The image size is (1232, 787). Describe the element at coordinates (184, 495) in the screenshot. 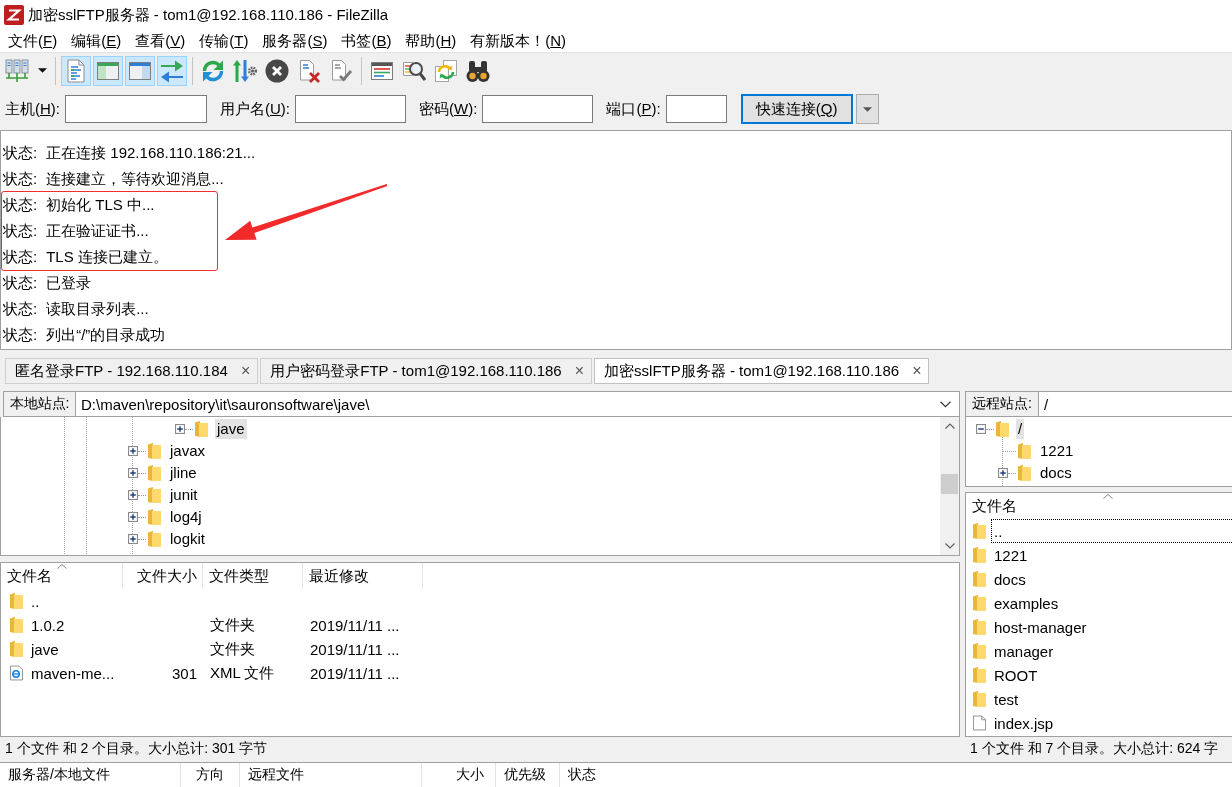

I see `folder-name: junit` at that location.